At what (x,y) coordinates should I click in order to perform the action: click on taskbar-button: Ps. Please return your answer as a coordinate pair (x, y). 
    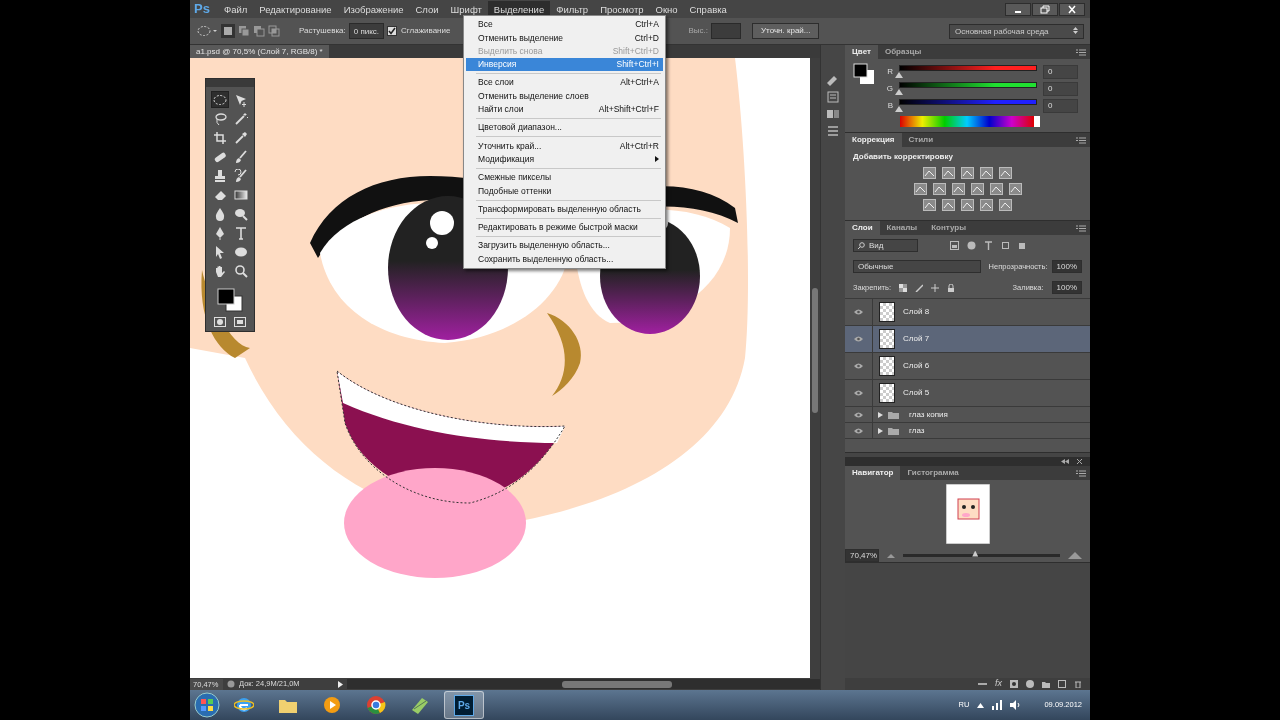
    Looking at the image, I should click on (464, 705).